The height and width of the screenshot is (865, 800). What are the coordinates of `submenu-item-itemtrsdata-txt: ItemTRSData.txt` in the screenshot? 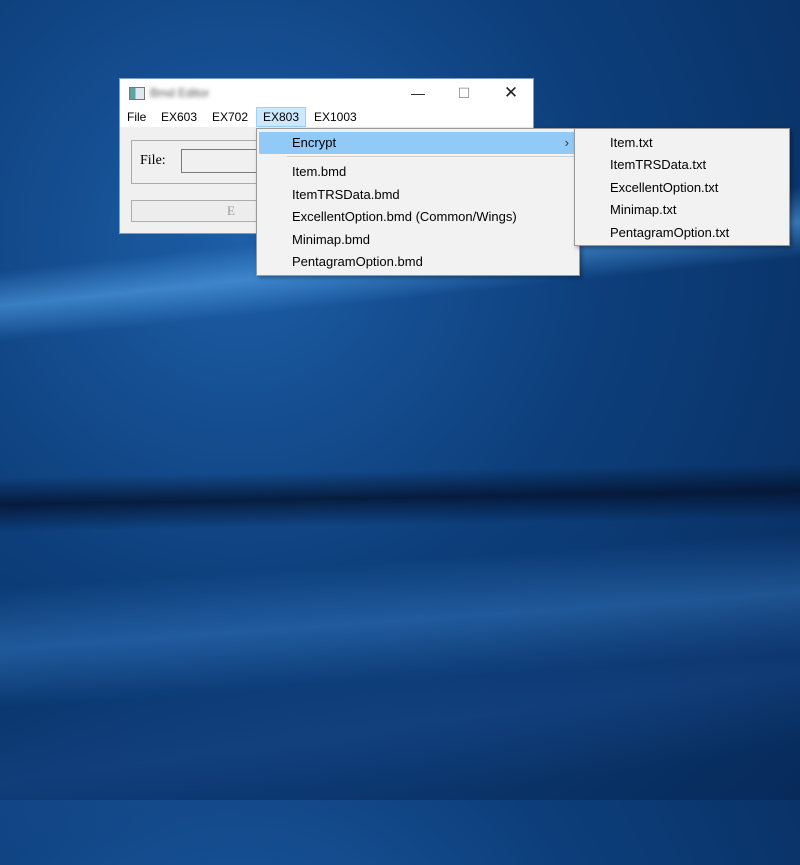 It's located at (682, 165).